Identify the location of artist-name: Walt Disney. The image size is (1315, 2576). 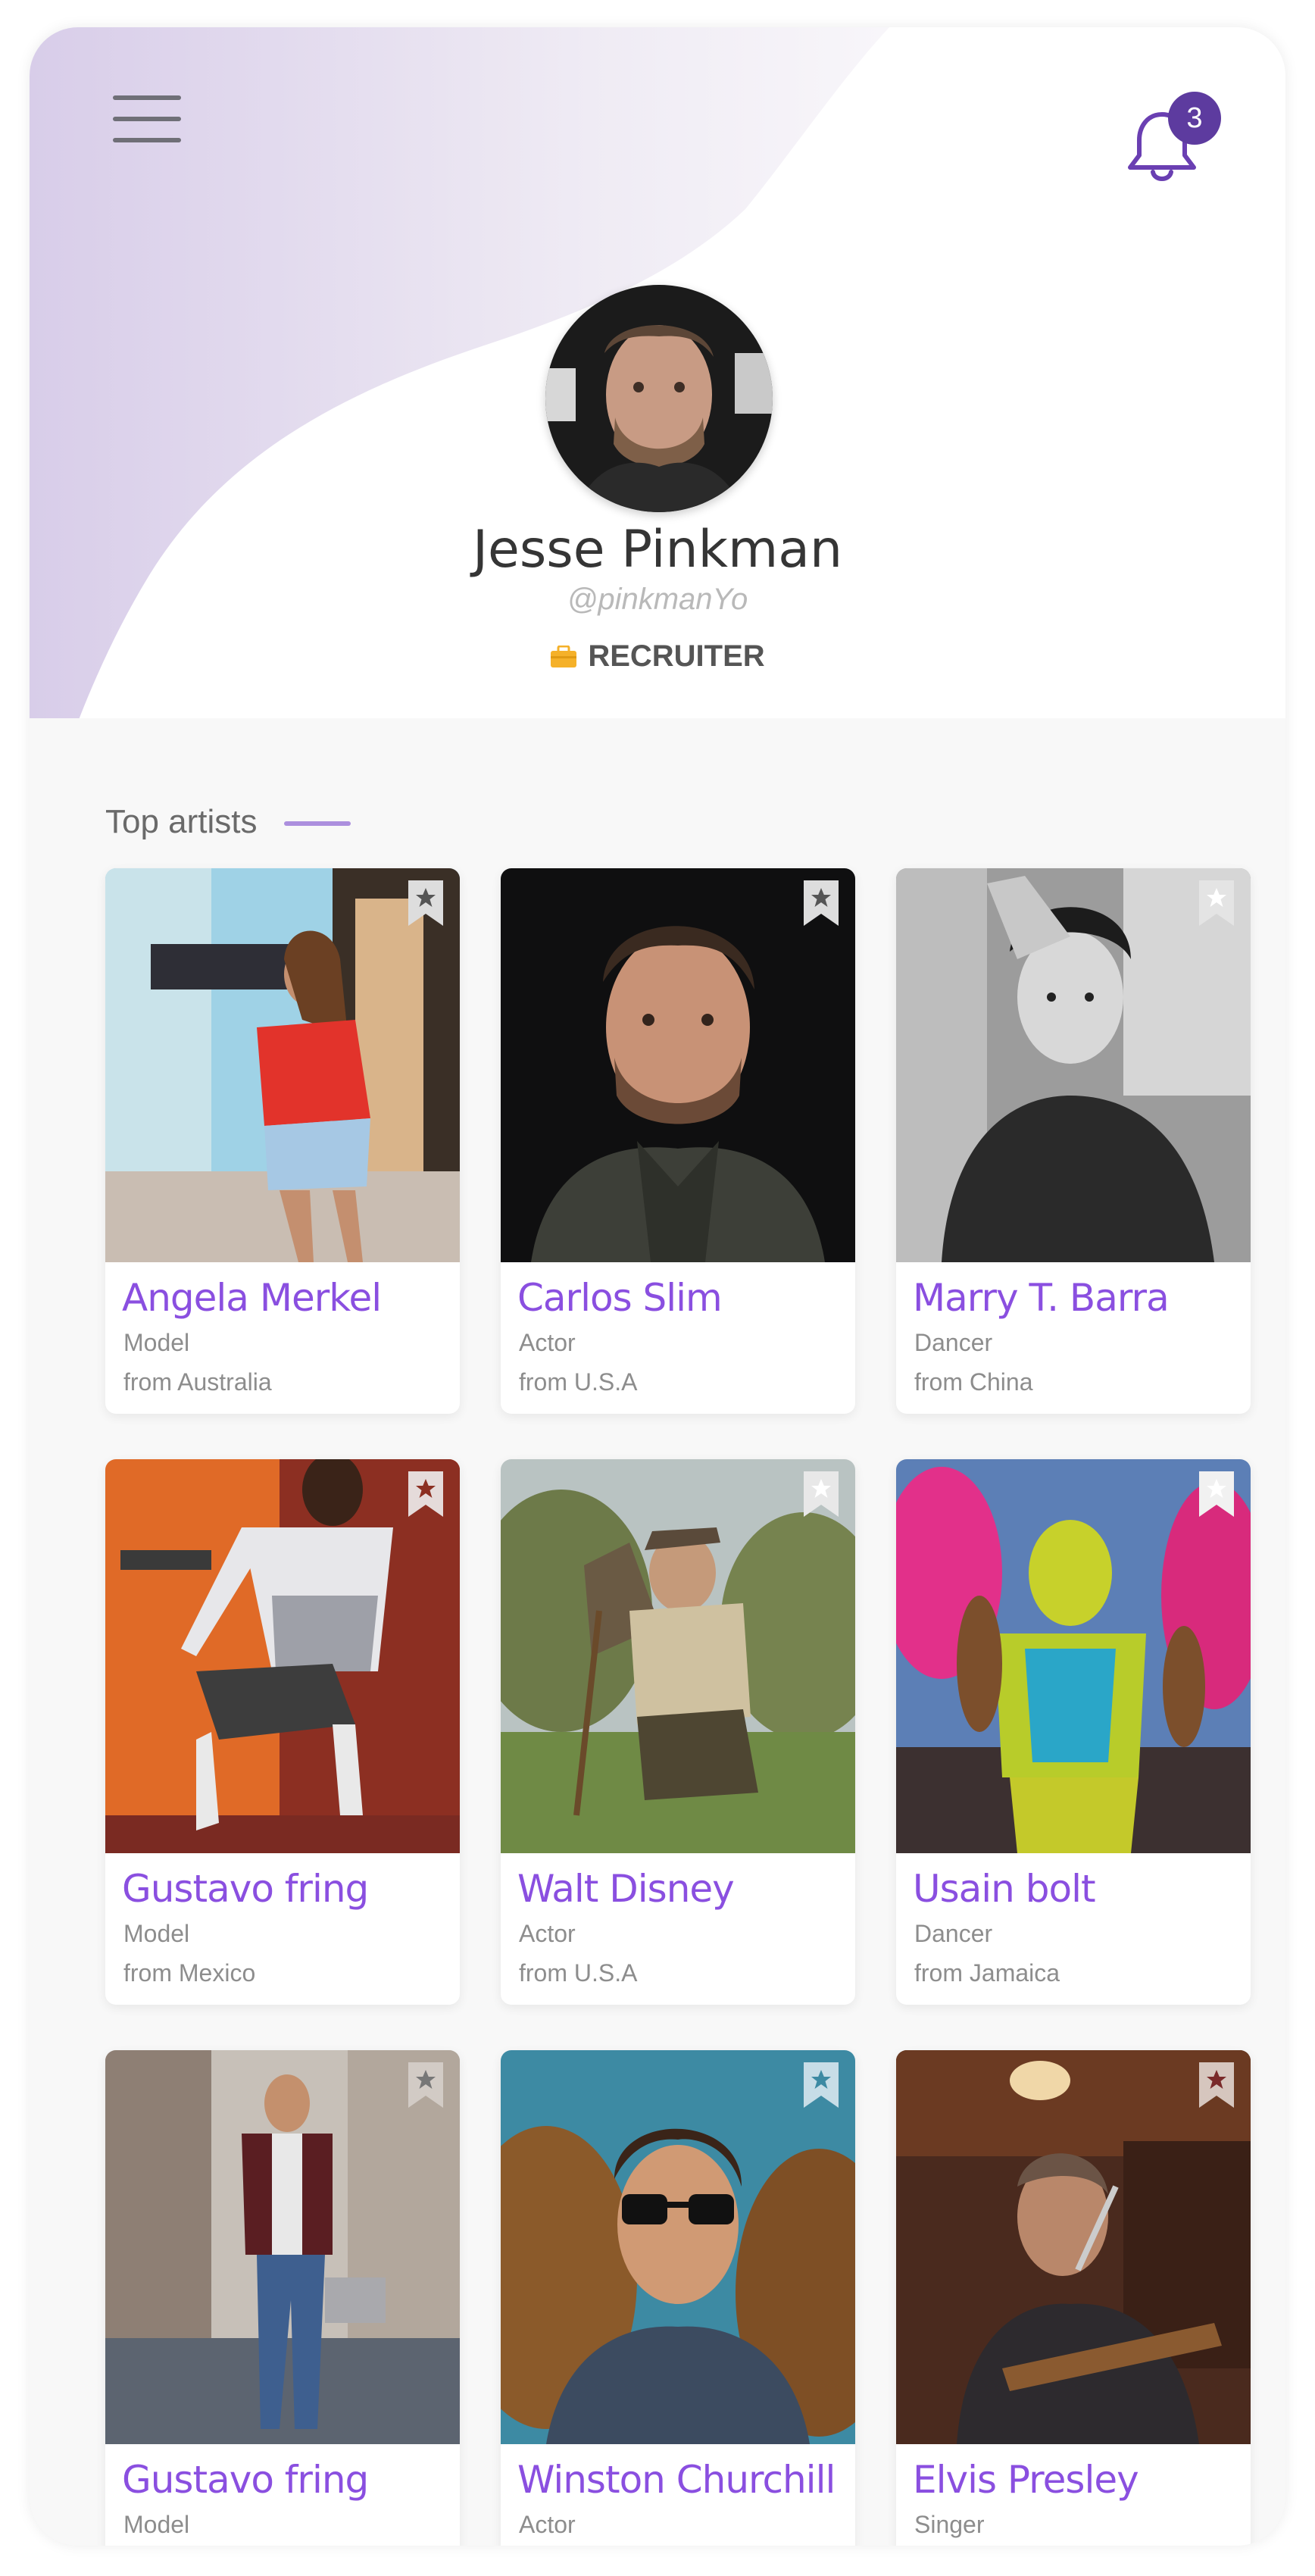
(626, 1889).